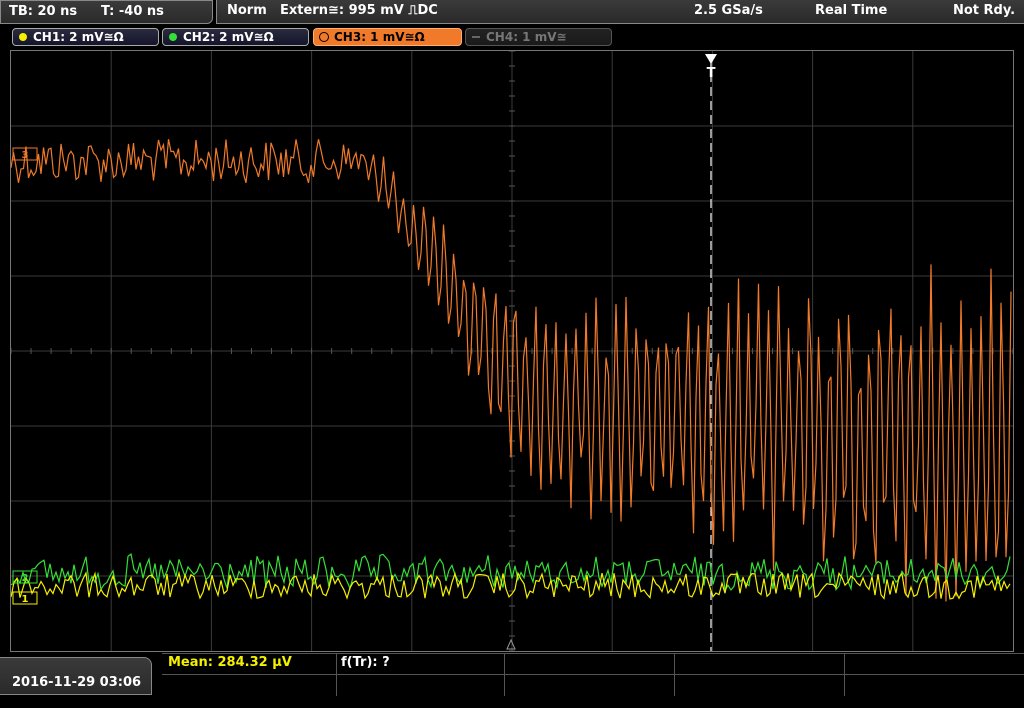 This screenshot has height=708, width=1024. I want to click on datetime-value: 2016-11-29 03:06, so click(77, 682).